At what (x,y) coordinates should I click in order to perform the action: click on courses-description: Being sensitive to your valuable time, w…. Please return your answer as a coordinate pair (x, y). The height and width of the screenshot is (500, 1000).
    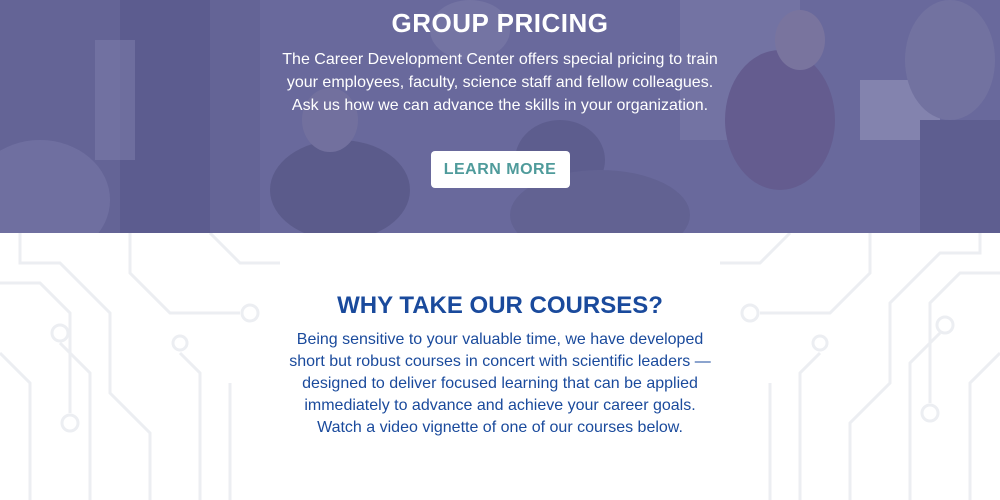
    Looking at the image, I should click on (500, 384).